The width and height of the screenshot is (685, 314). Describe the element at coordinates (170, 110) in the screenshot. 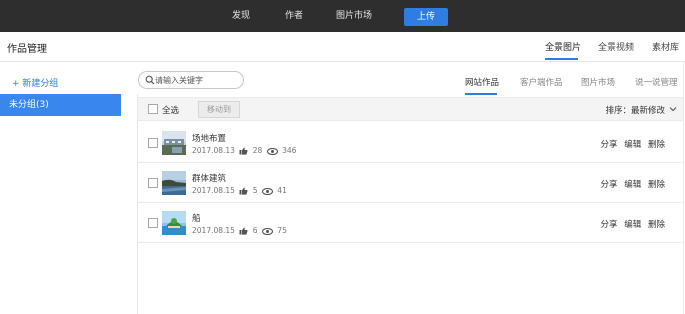

I see `select-all-label: 全选` at that location.